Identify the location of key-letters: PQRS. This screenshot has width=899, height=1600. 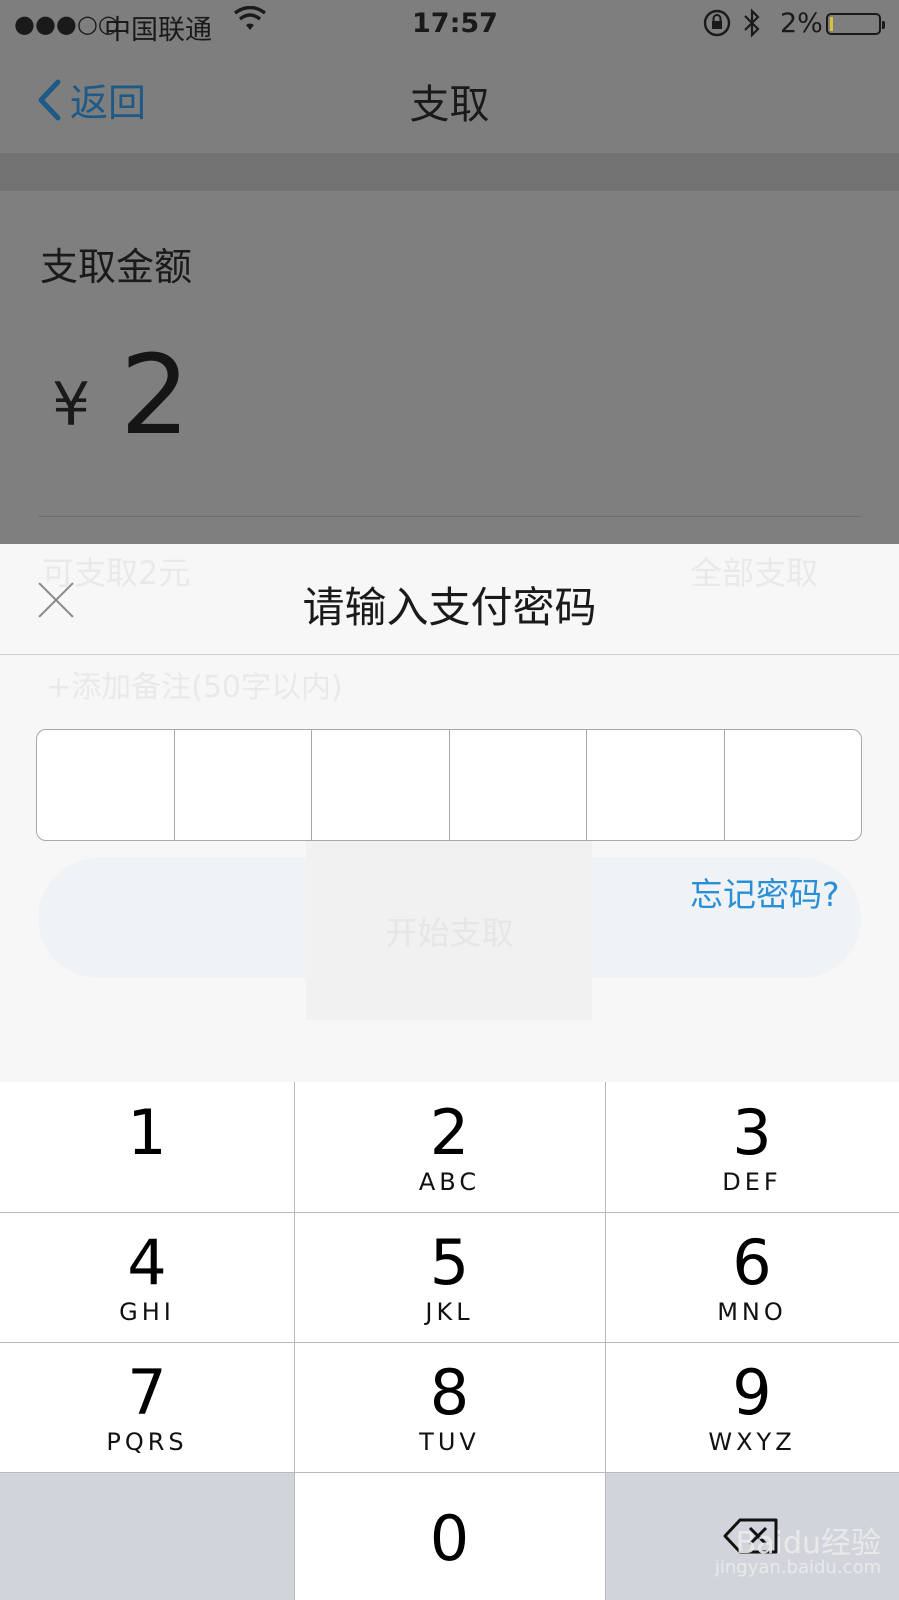
(147, 1442).